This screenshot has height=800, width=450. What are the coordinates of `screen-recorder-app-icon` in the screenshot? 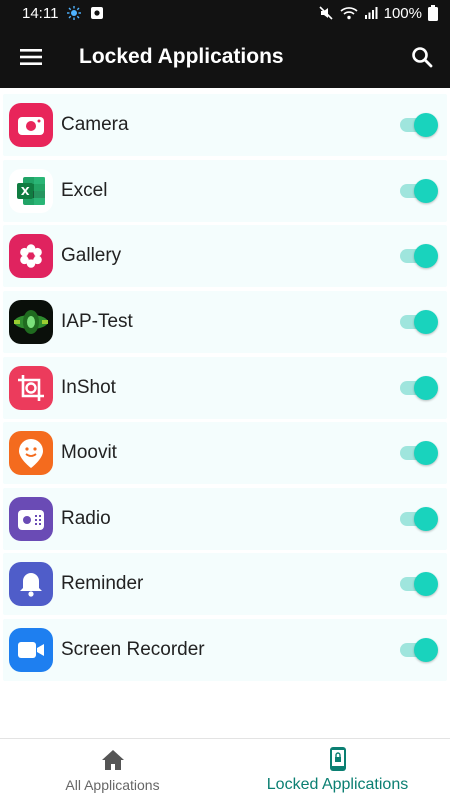 It's located at (31, 650).